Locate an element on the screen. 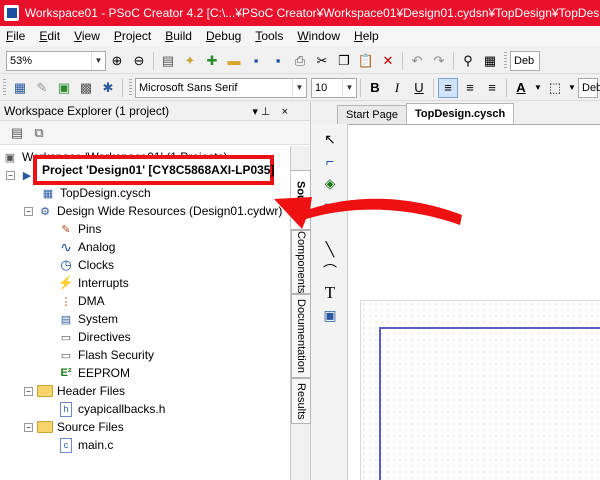  tree-node-pins: ✎ Pins is located at coordinates (79, 229).